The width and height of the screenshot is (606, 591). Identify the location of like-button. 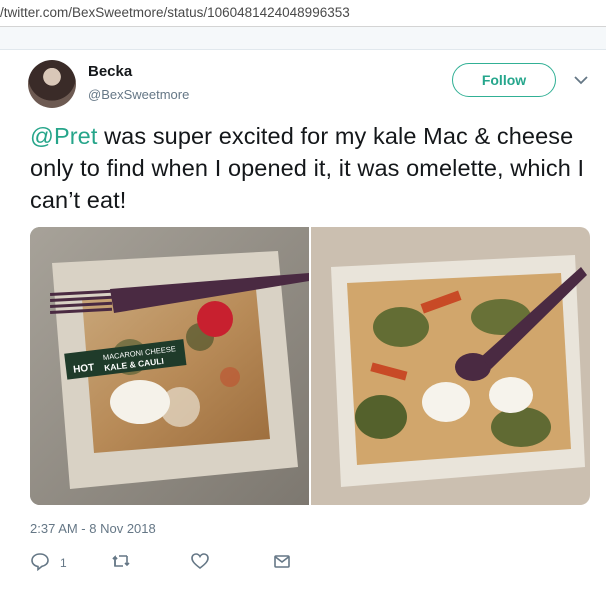
(201, 562).